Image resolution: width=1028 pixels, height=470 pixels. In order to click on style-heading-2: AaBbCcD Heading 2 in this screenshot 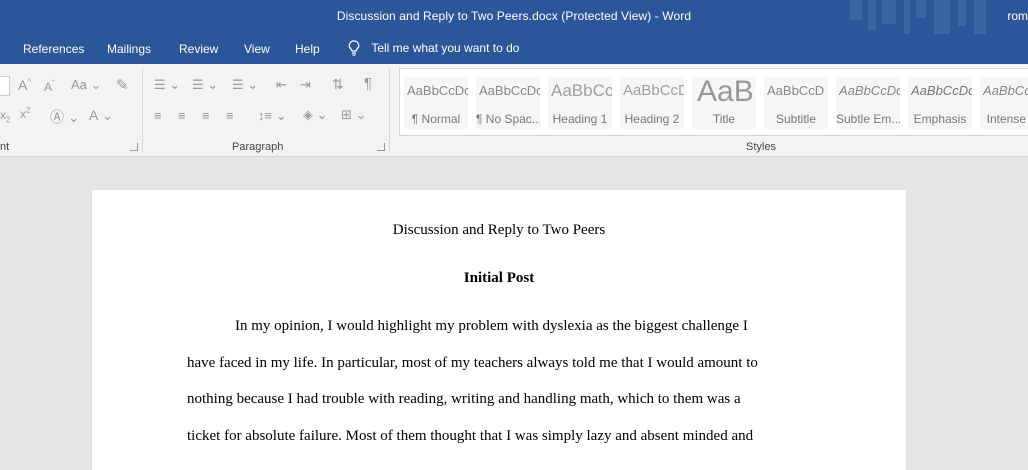, I will do `click(652, 103)`.